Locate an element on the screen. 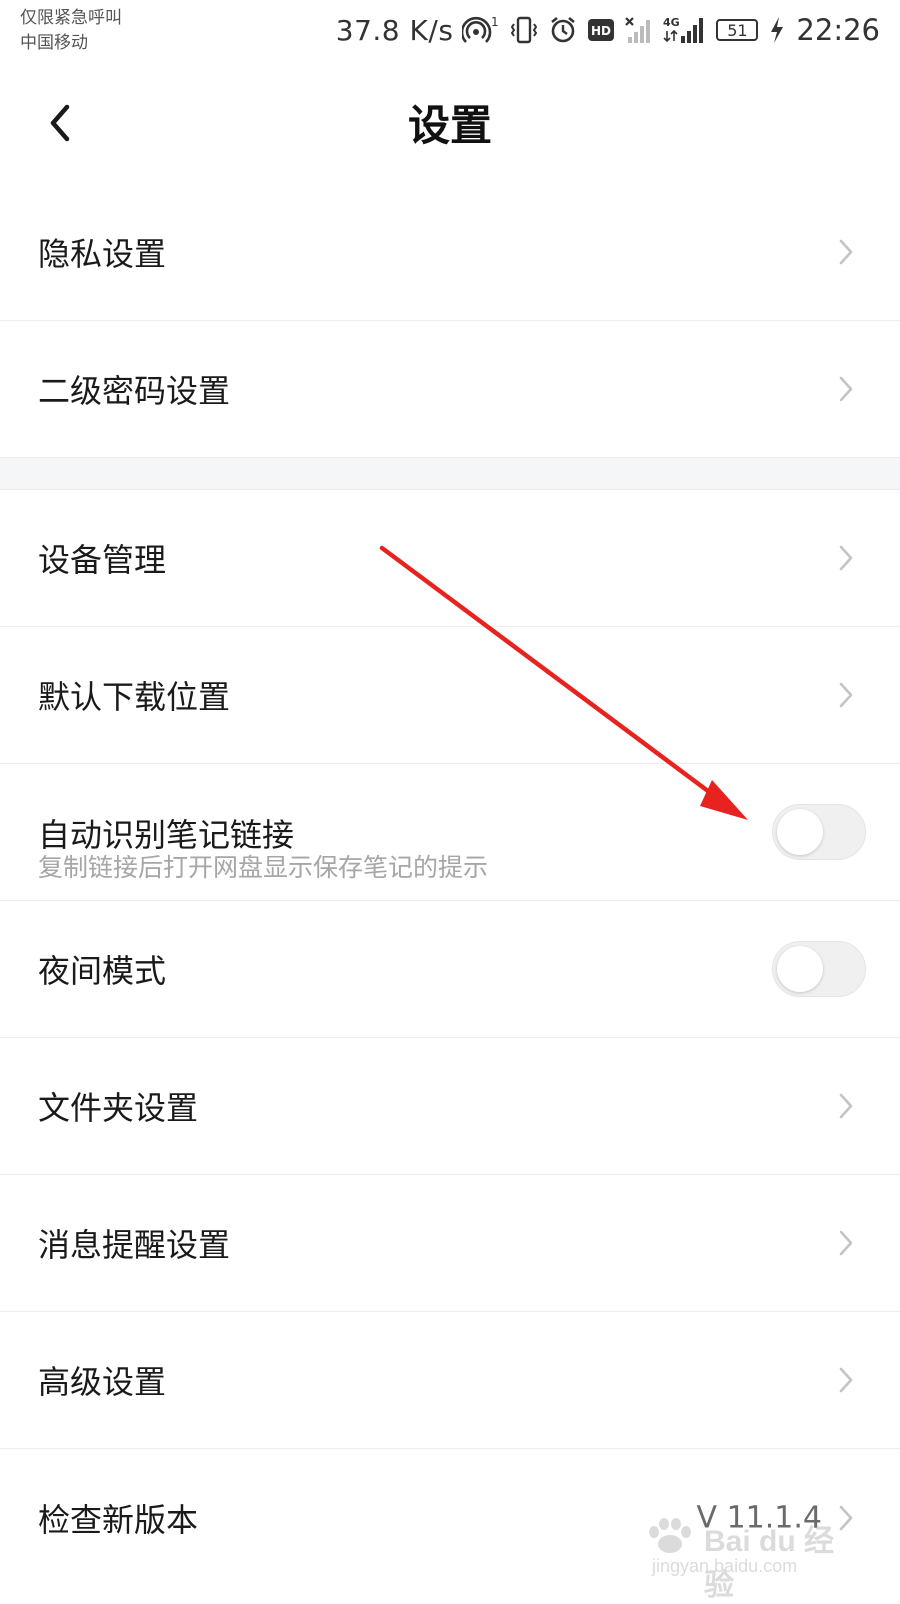 The width and height of the screenshot is (900, 1604). night-mode-toggle is located at coordinates (819, 969).